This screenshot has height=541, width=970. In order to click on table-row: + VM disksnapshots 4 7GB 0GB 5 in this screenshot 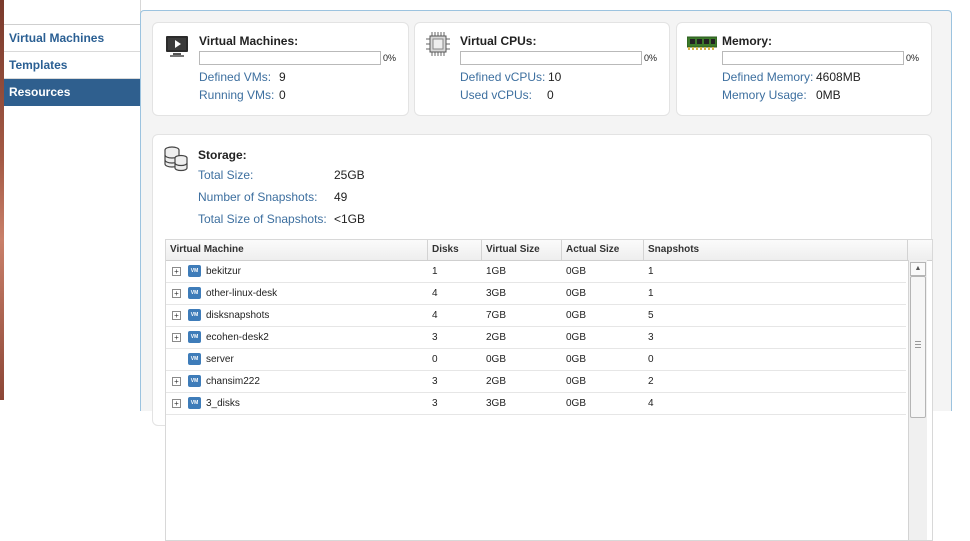, I will do `click(536, 316)`.